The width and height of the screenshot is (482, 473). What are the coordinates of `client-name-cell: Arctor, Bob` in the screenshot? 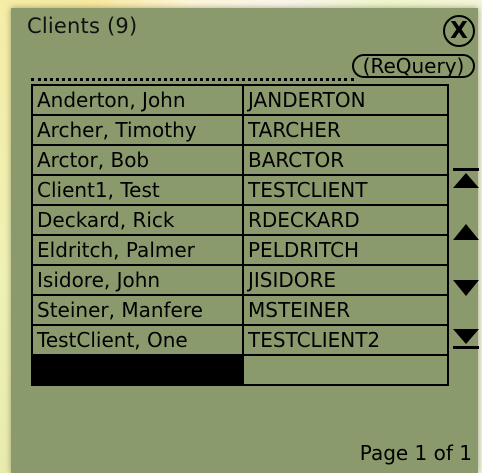 It's located at (137, 160).